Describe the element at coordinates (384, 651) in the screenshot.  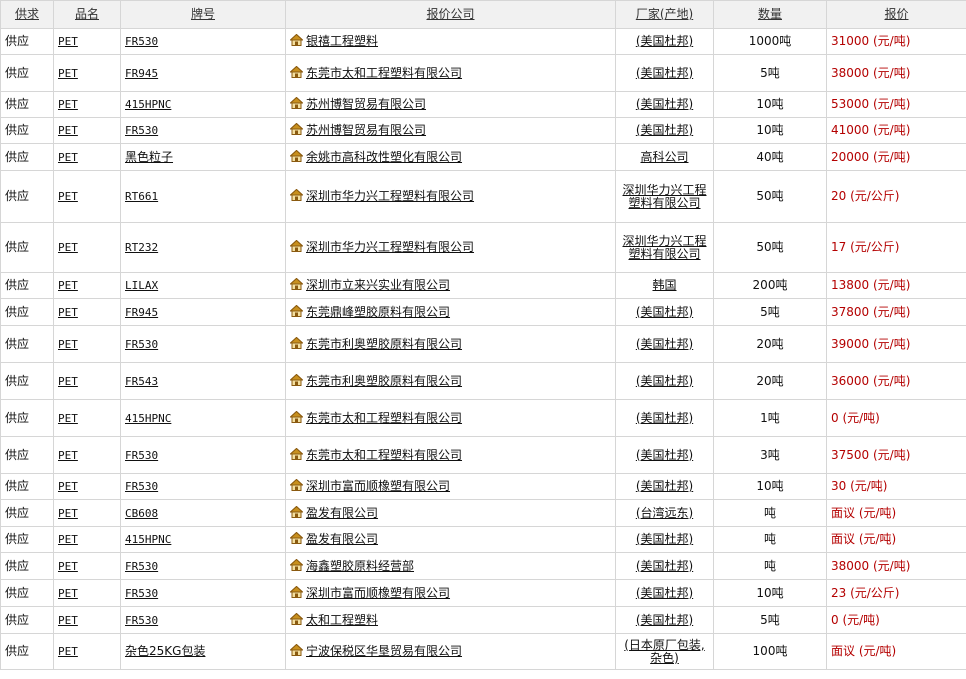
I see `company-link: 宁波保税区华垦贸易有限公司` at that location.